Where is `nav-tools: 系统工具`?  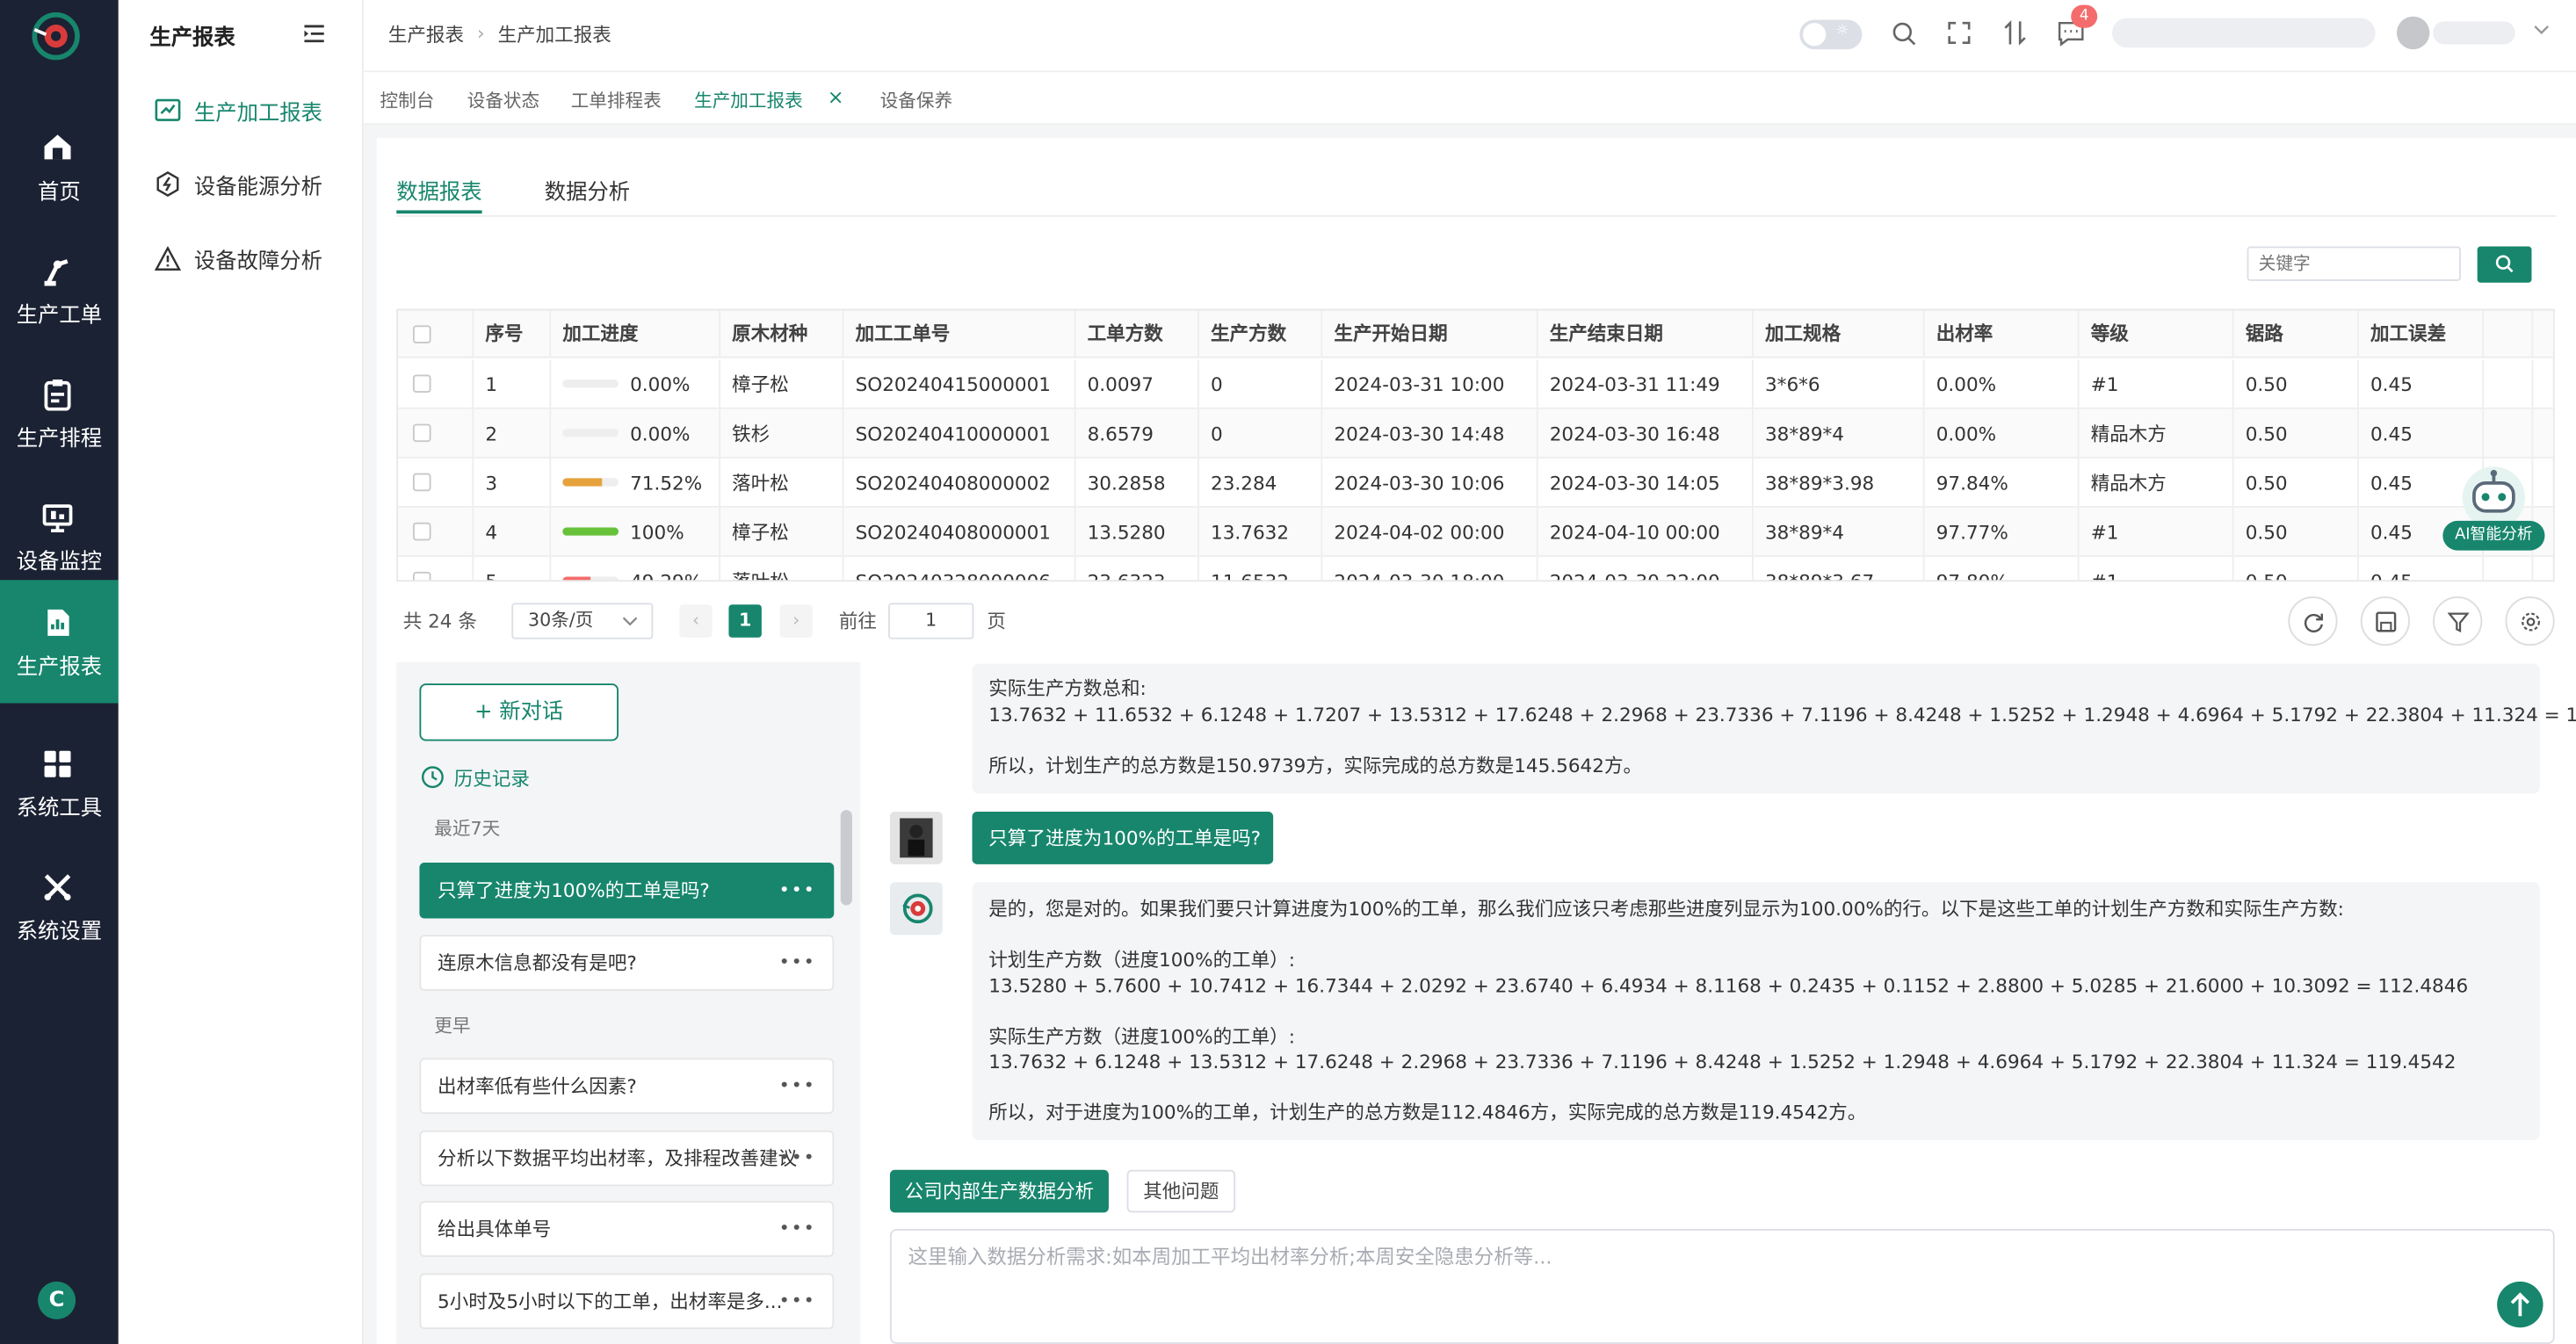
nav-tools: 系统工具 is located at coordinates (59, 782).